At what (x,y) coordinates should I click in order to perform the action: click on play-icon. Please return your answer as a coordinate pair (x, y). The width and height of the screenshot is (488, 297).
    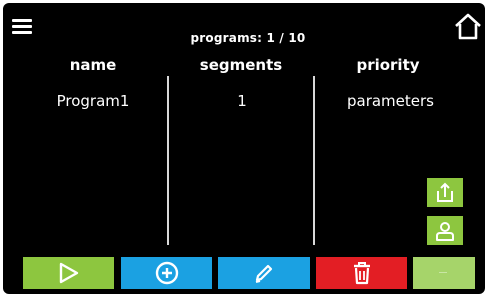
    Looking at the image, I should click on (68, 273).